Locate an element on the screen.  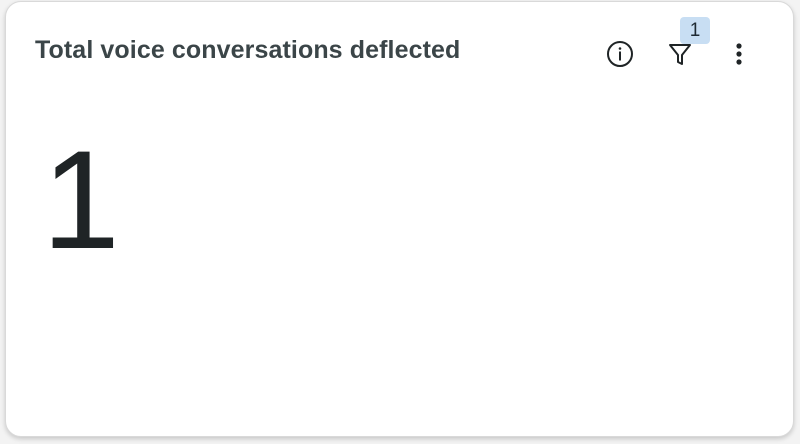
more-options-button is located at coordinates (739, 54).